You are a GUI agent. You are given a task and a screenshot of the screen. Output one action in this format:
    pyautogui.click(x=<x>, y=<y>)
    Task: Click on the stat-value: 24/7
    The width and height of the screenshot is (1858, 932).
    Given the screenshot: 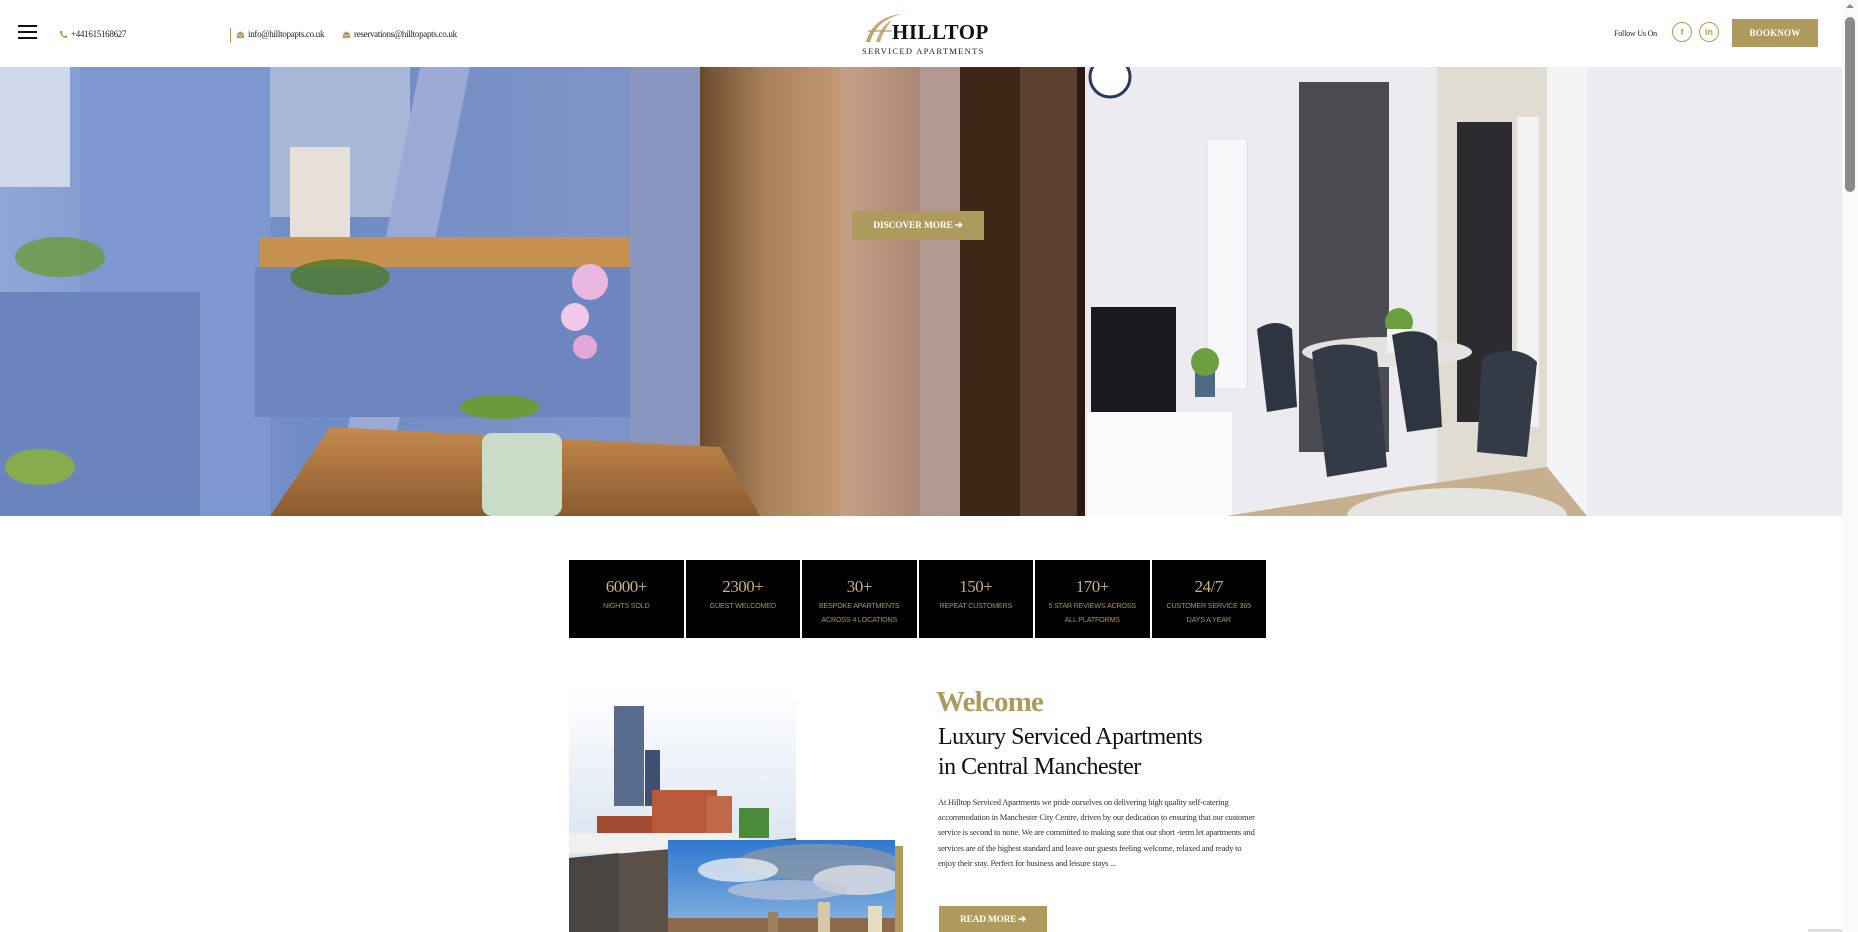 What is the action you would take?
    pyautogui.click(x=1209, y=586)
    